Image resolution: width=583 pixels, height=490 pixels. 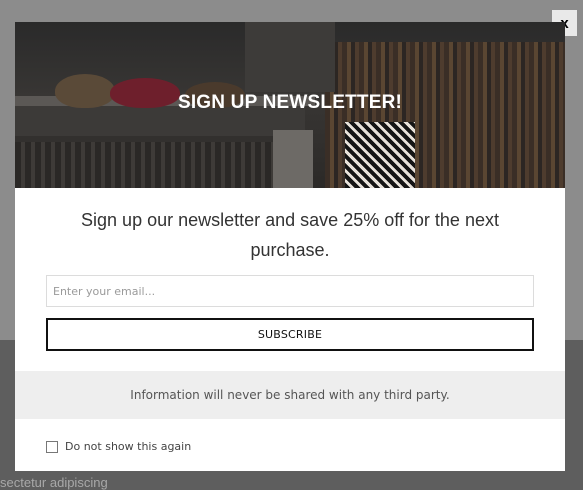 I want to click on dont-show-again: Do not show this again, so click(x=118, y=446).